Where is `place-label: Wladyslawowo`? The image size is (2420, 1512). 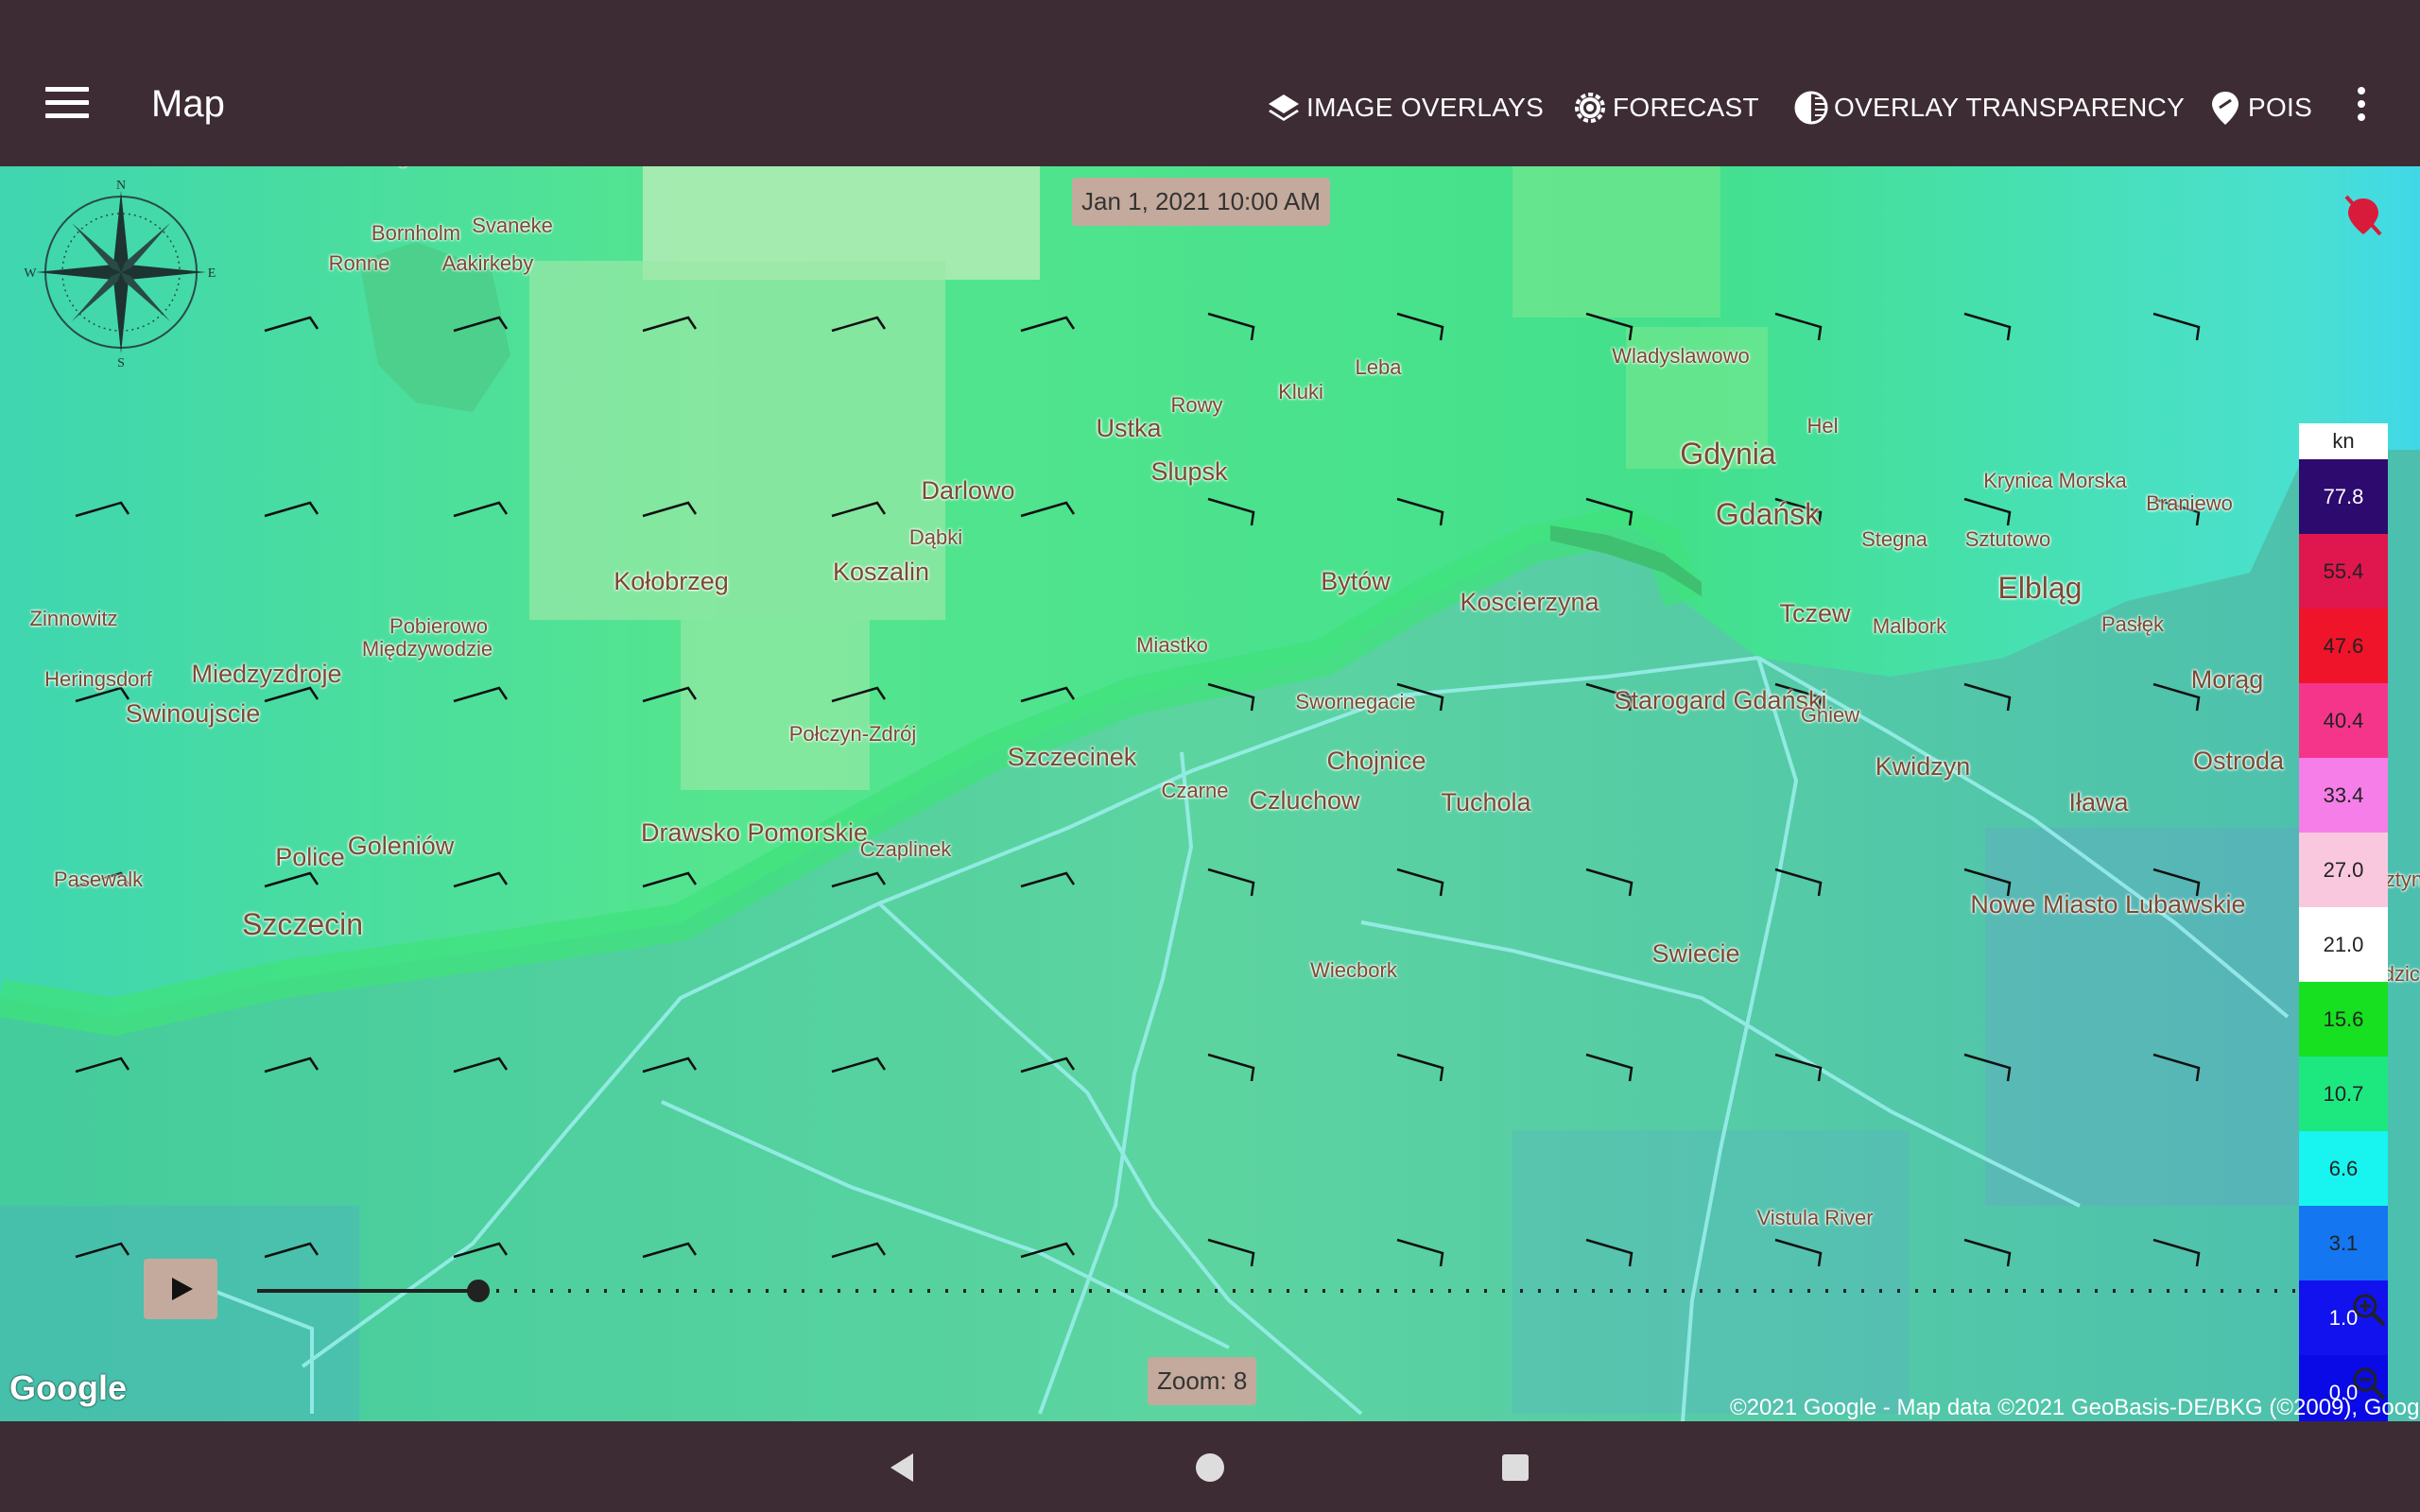 place-label: Wladyslawowo is located at coordinates (1681, 356).